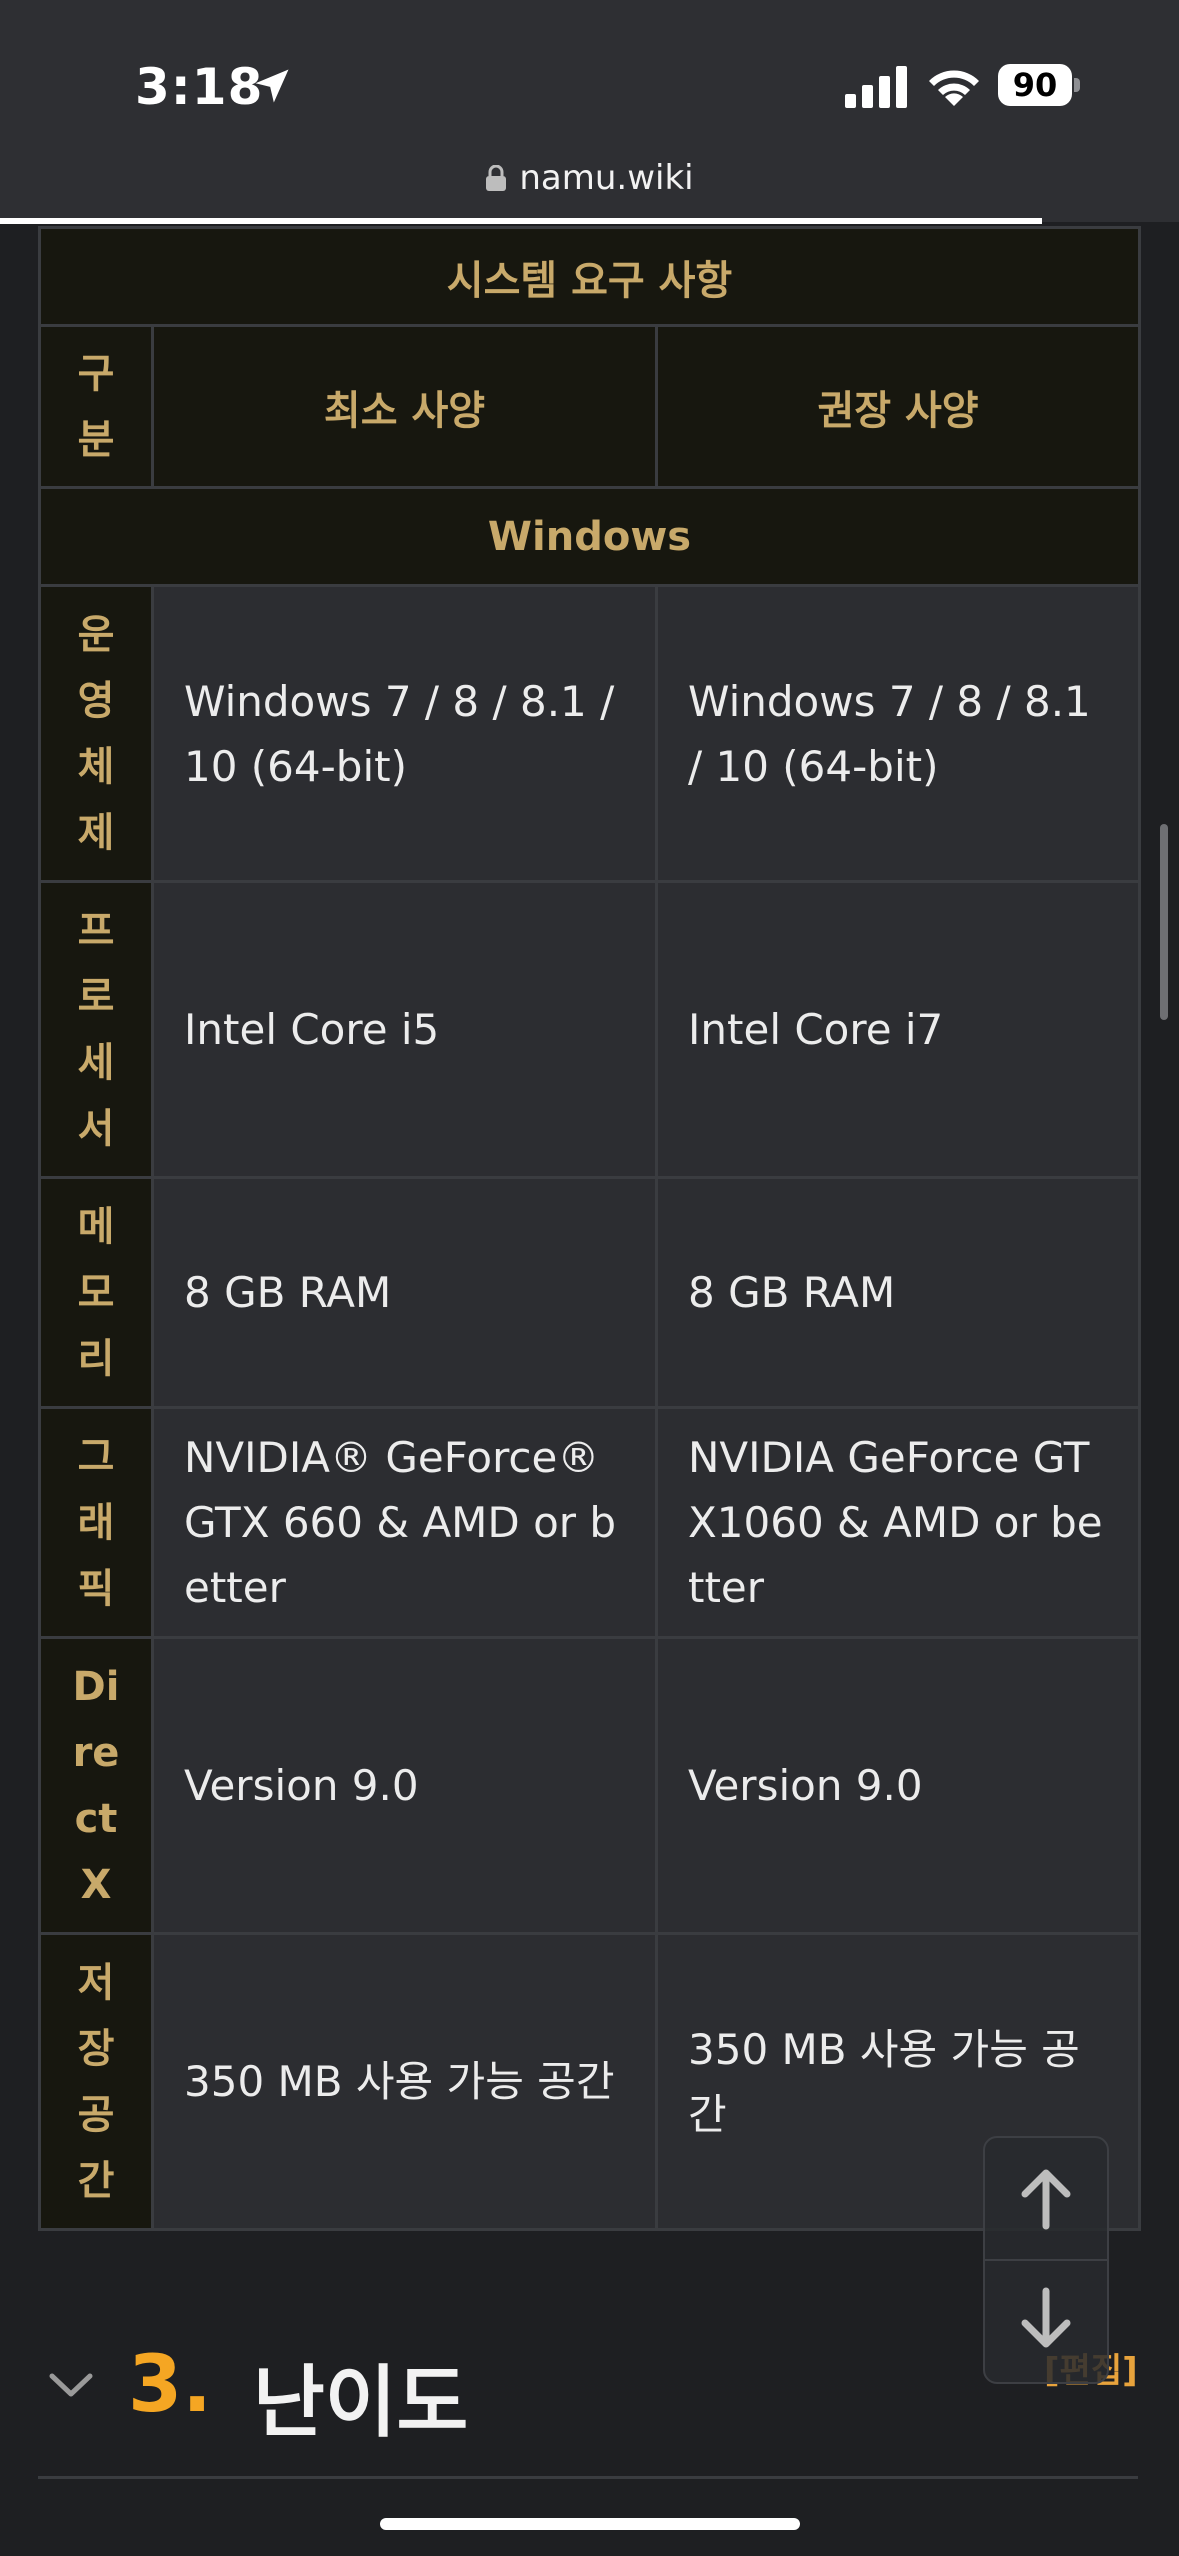 Image resolution: width=1179 pixels, height=2556 pixels. Describe the element at coordinates (96, 733) in the screenshot. I see `row-label-os: 운영체제` at that location.